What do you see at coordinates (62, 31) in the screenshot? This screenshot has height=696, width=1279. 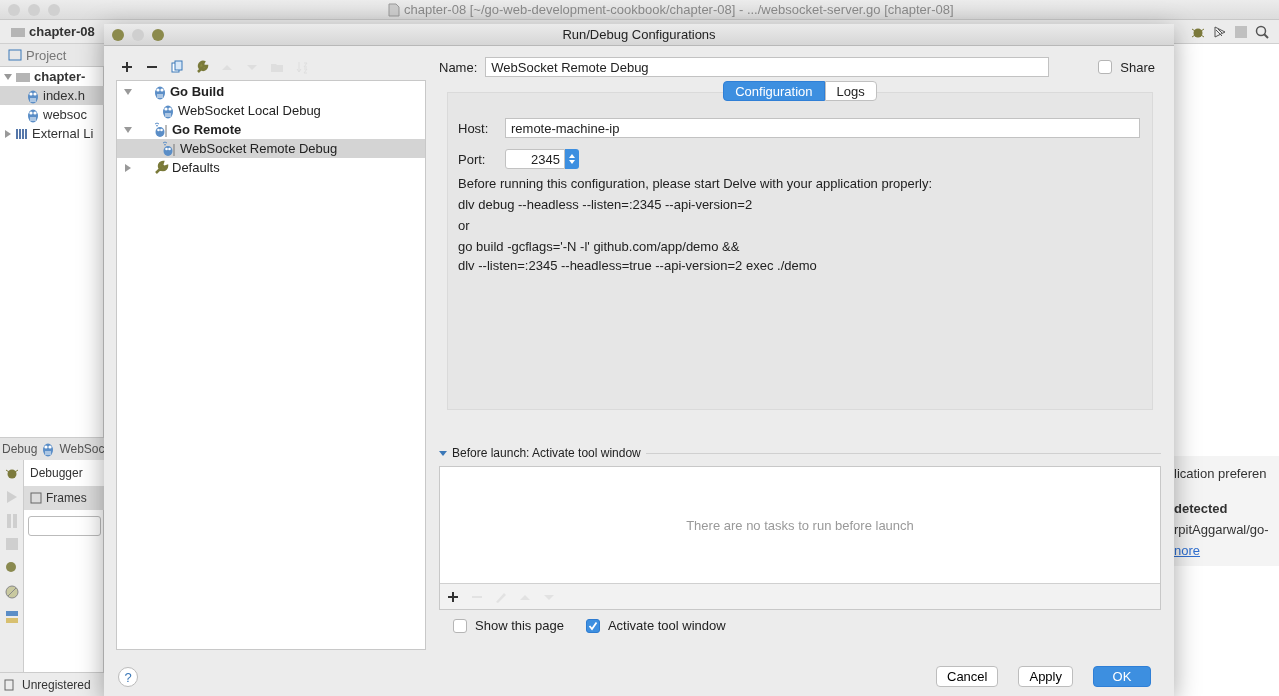 I see `breadcrumb: chapter-08` at bounding box center [62, 31].